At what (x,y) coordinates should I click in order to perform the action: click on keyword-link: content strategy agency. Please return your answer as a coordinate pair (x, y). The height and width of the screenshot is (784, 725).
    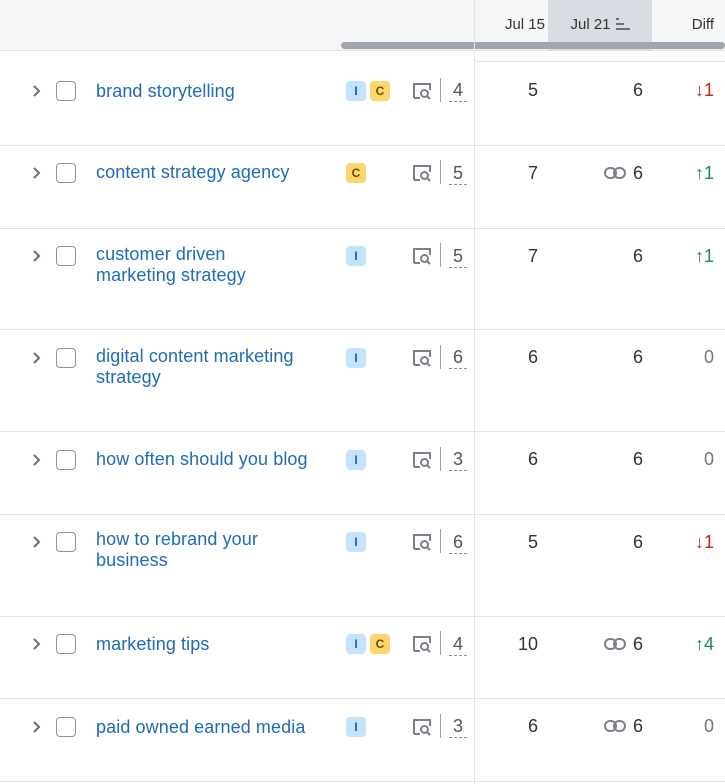
    Looking at the image, I should click on (210, 172).